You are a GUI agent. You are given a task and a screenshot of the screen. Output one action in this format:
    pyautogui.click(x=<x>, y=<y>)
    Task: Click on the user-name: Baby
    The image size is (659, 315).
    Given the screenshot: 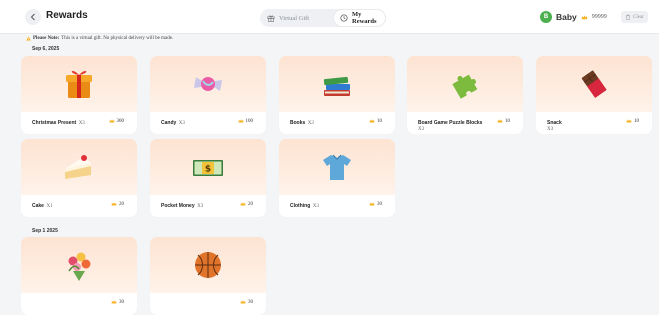 What is the action you would take?
    pyautogui.click(x=566, y=17)
    